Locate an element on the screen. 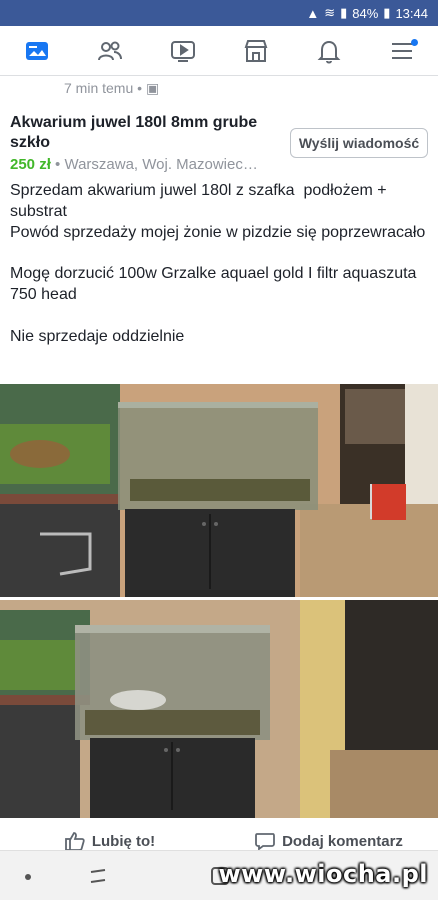 This screenshot has height=900, width=438. marketplace-small-icon: ▣ is located at coordinates (152, 88).